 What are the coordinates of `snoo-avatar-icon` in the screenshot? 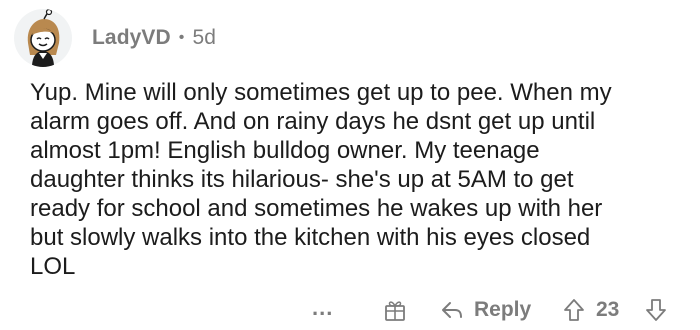 It's located at (43, 38).